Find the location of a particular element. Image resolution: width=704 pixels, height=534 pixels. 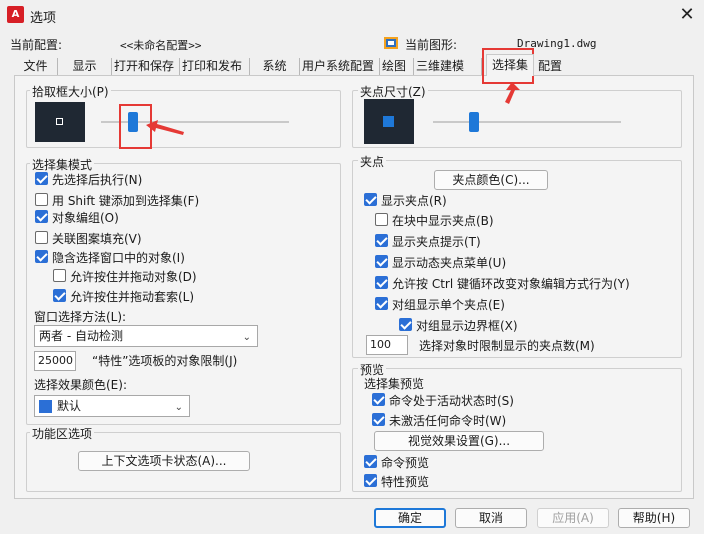

property-preview-checkbox is located at coordinates (370, 480).